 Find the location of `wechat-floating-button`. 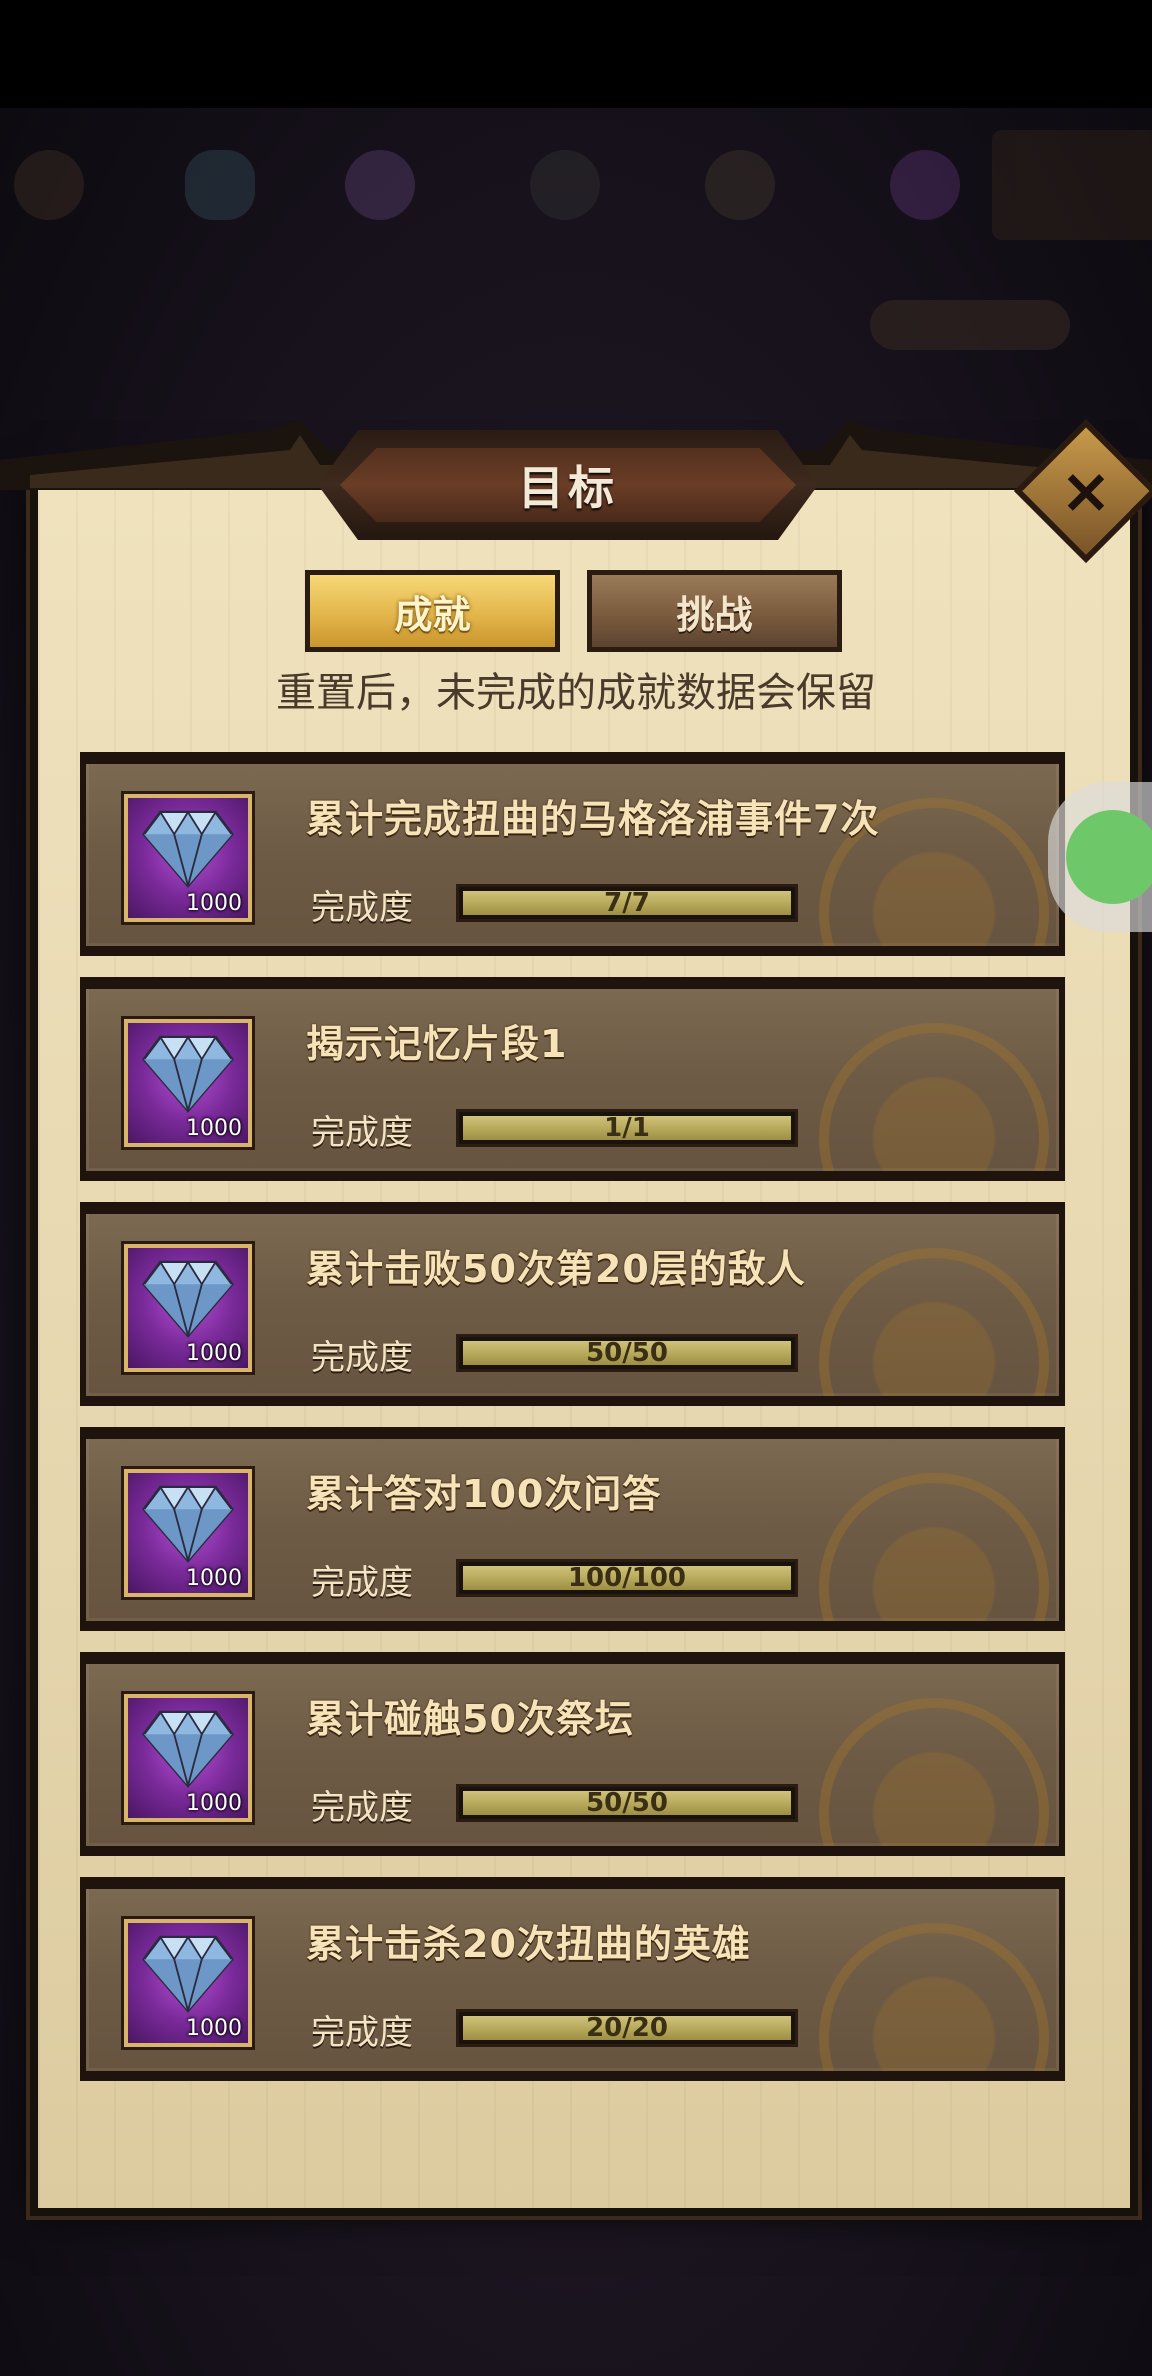

wechat-floating-button is located at coordinates (1100, 857).